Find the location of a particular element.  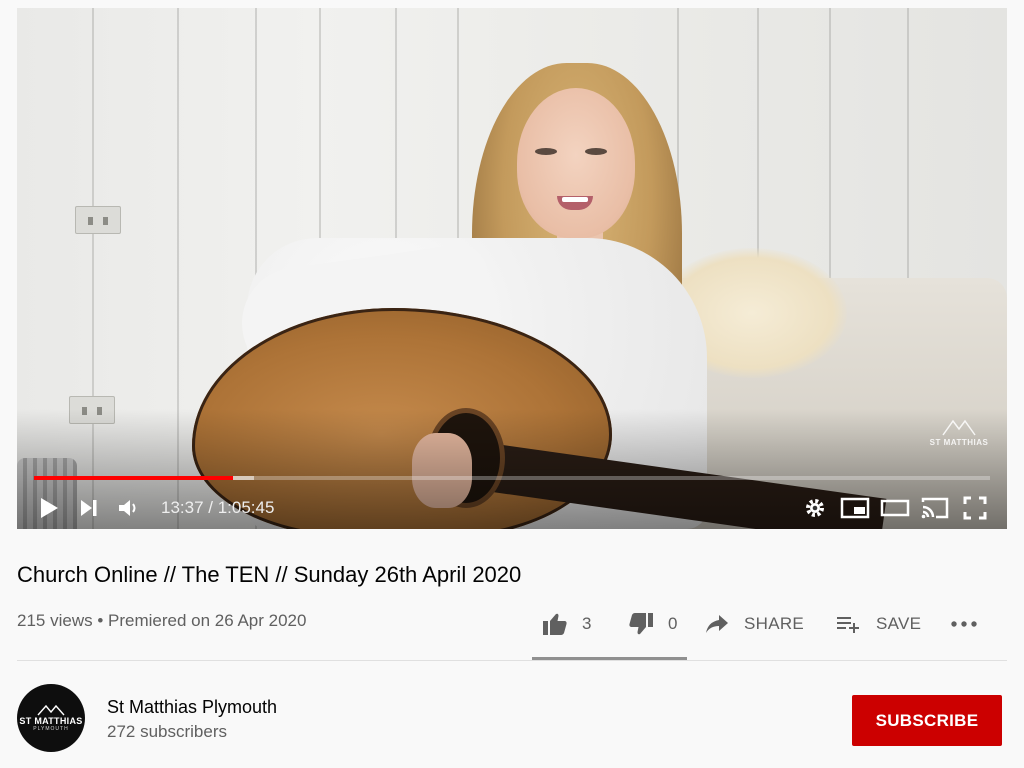

save-button: SAVE is located at coordinates (884, 624).